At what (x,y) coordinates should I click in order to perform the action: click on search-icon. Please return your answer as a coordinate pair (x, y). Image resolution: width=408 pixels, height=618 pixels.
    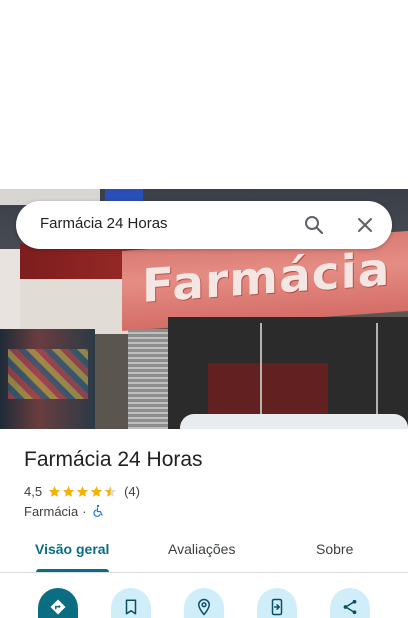
    Looking at the image, I should click on (314, 225).